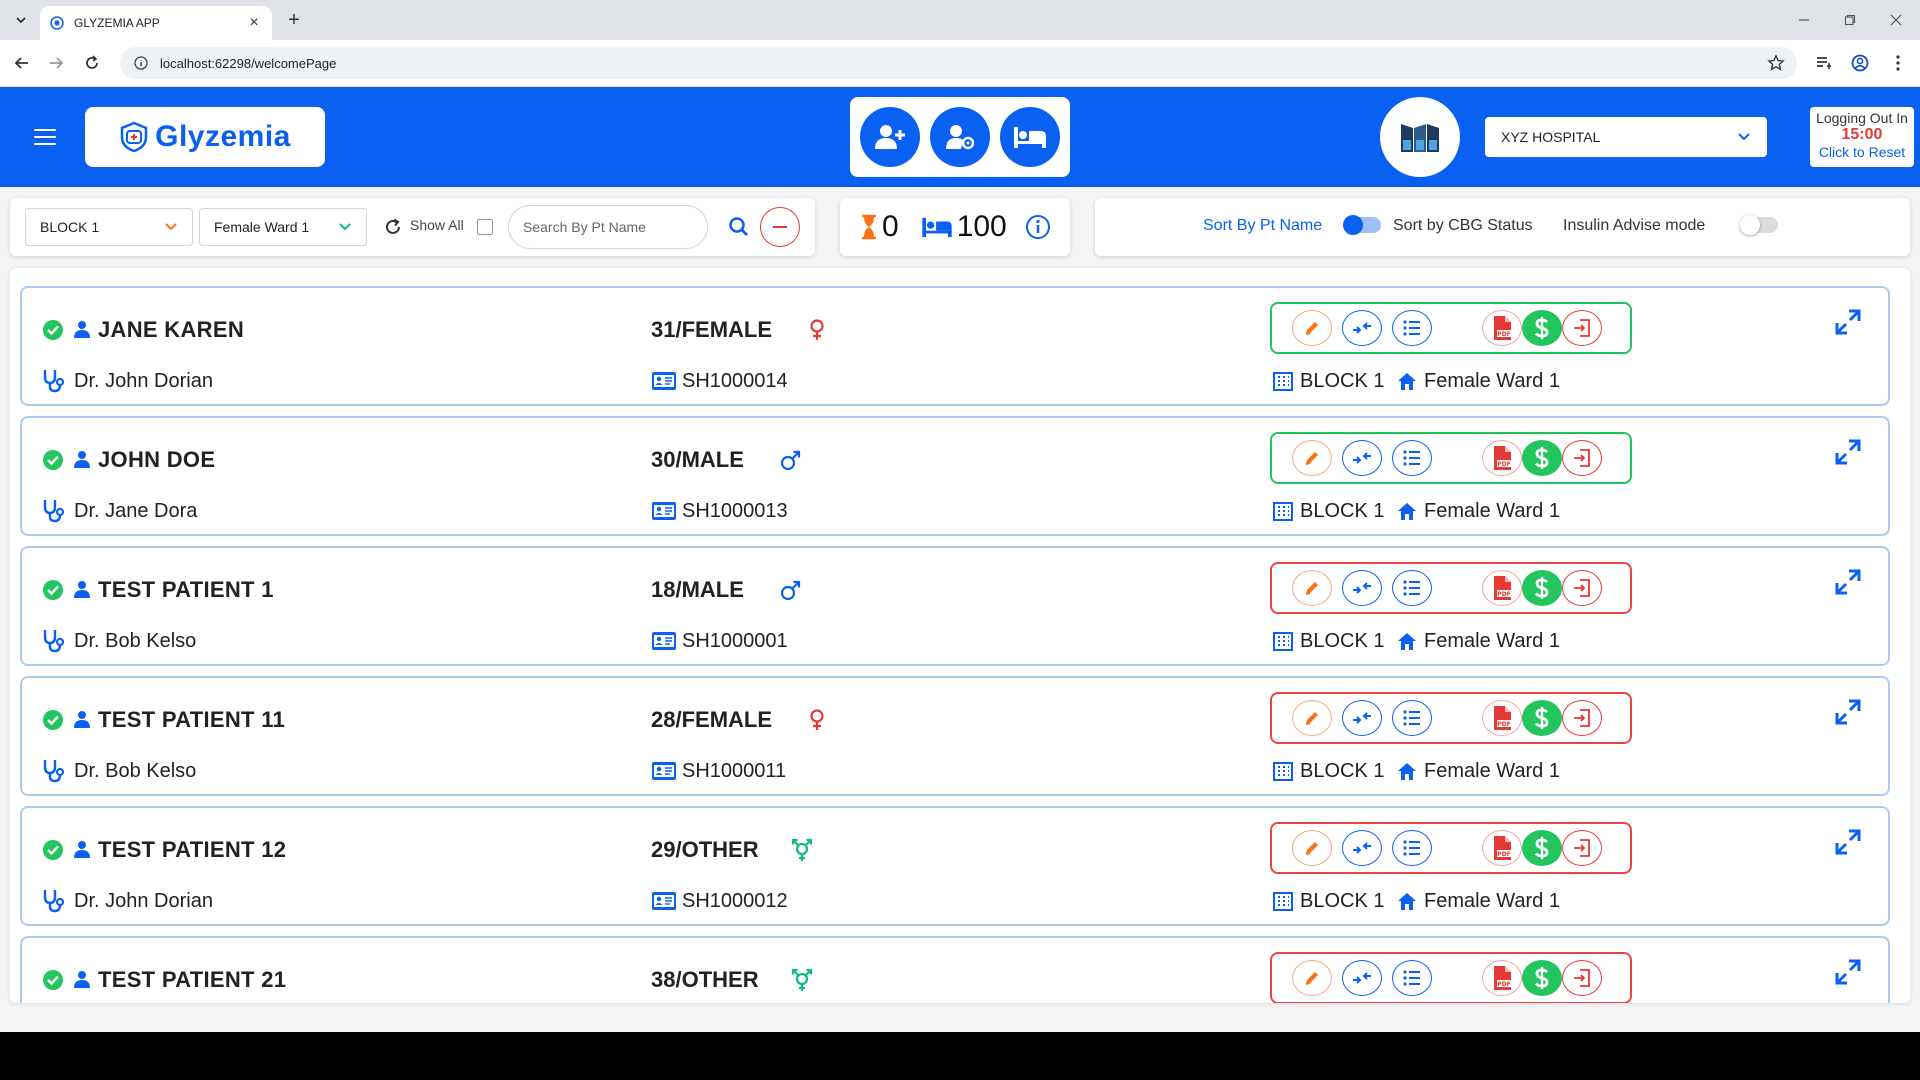 Image resolution: width=1920 pixels, height=1080 pixels. What do you see at coordinates (1463, 226) in the screenshot?
I see `sort-by-cbg-label: Sort by CBG Status` at bounding box center [1463, 226].